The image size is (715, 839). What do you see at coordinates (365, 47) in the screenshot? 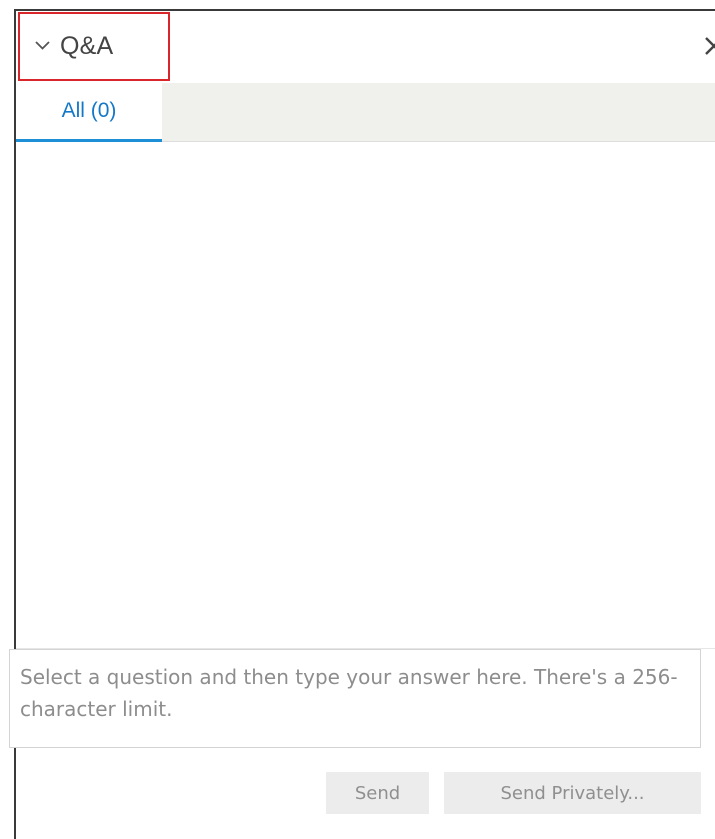
I see `panel-header: Q&A` at bounding box center [365, 47].